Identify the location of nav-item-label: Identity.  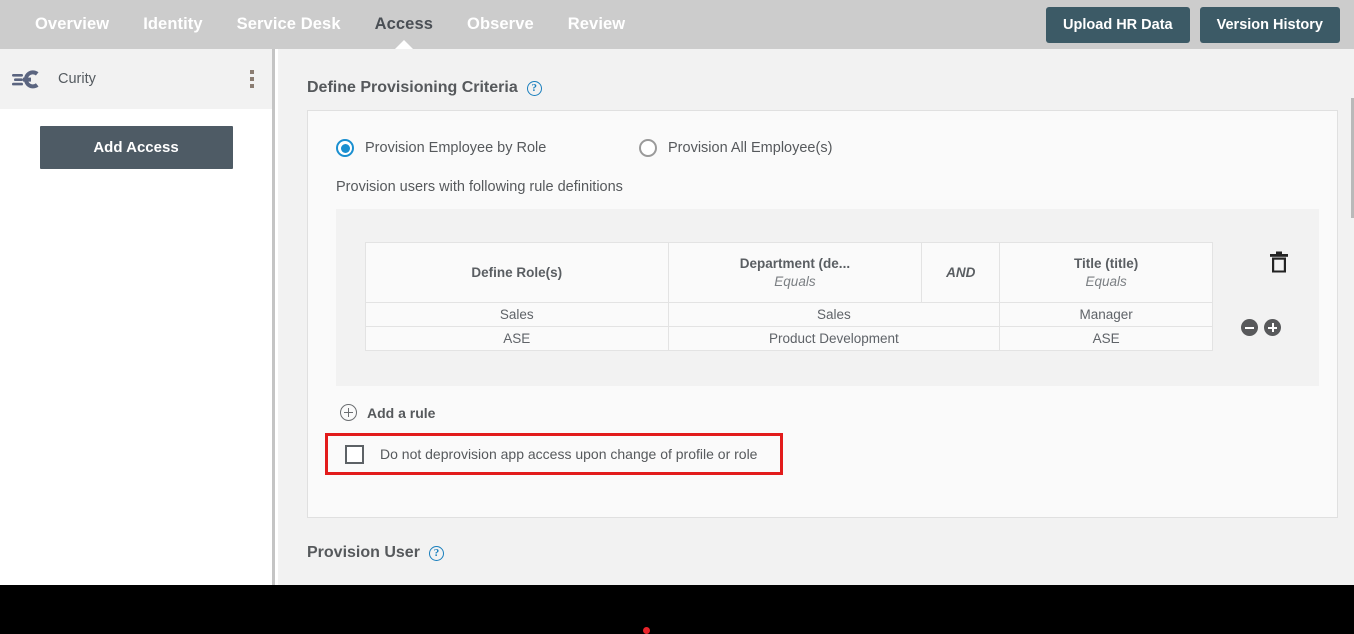
(173, 24).